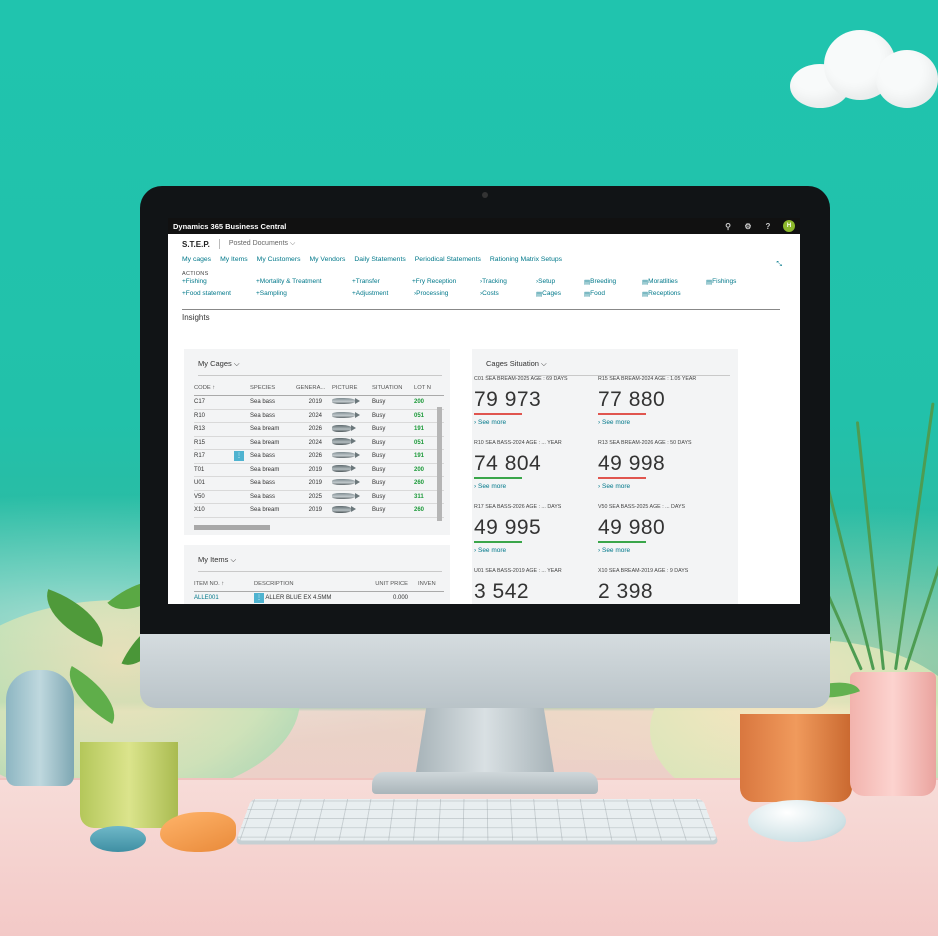  I want to click on my-cages-title: My Cages ⌵, so click(317, 362).